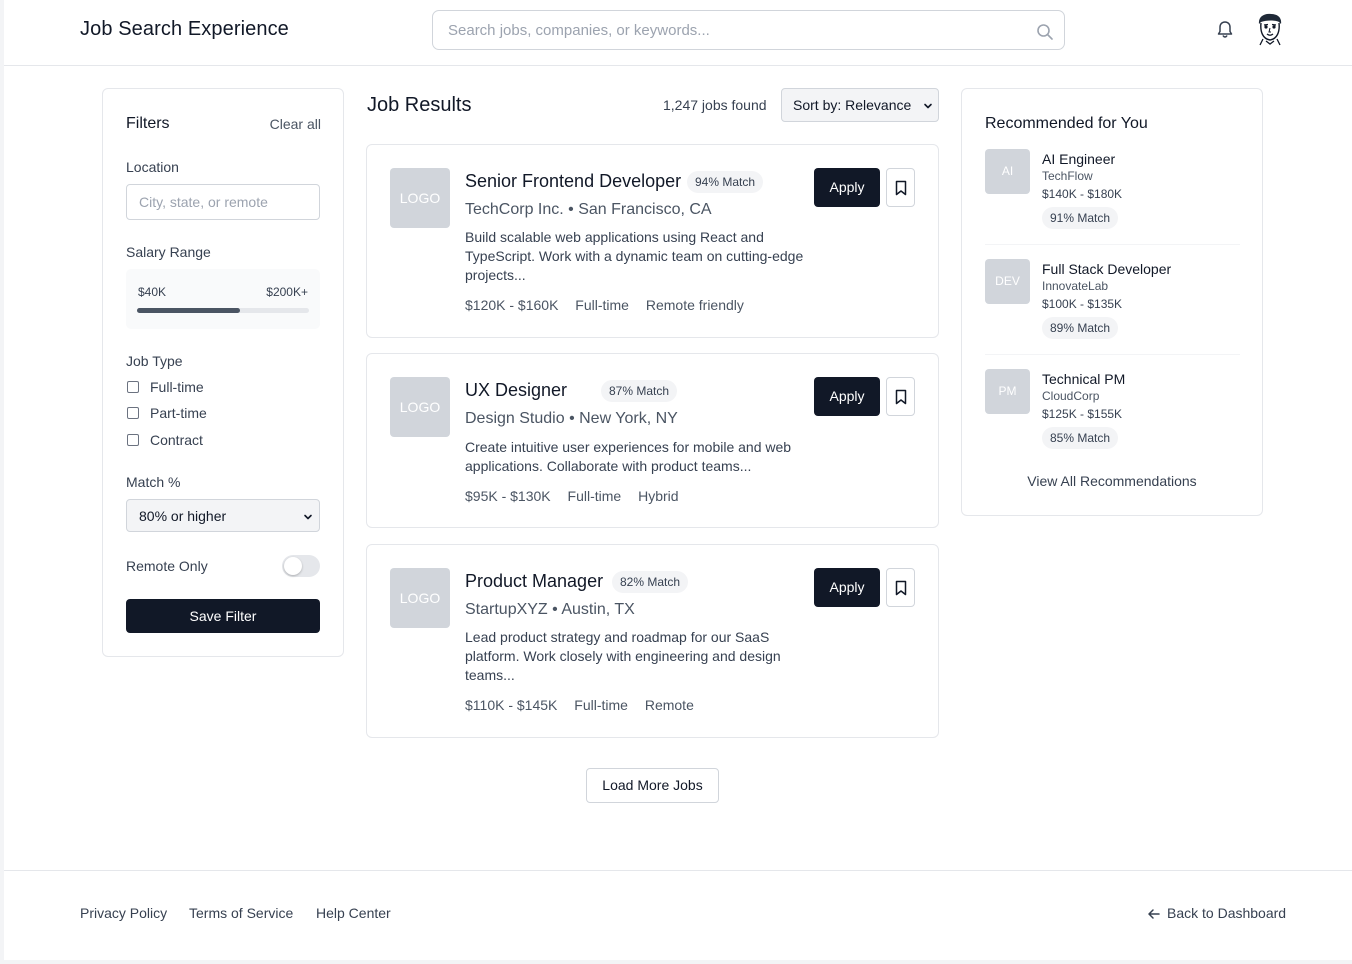 The width and height of the screenshot is (1352, 964). I want to click on job-title: UX Designer, so click(516, 390).